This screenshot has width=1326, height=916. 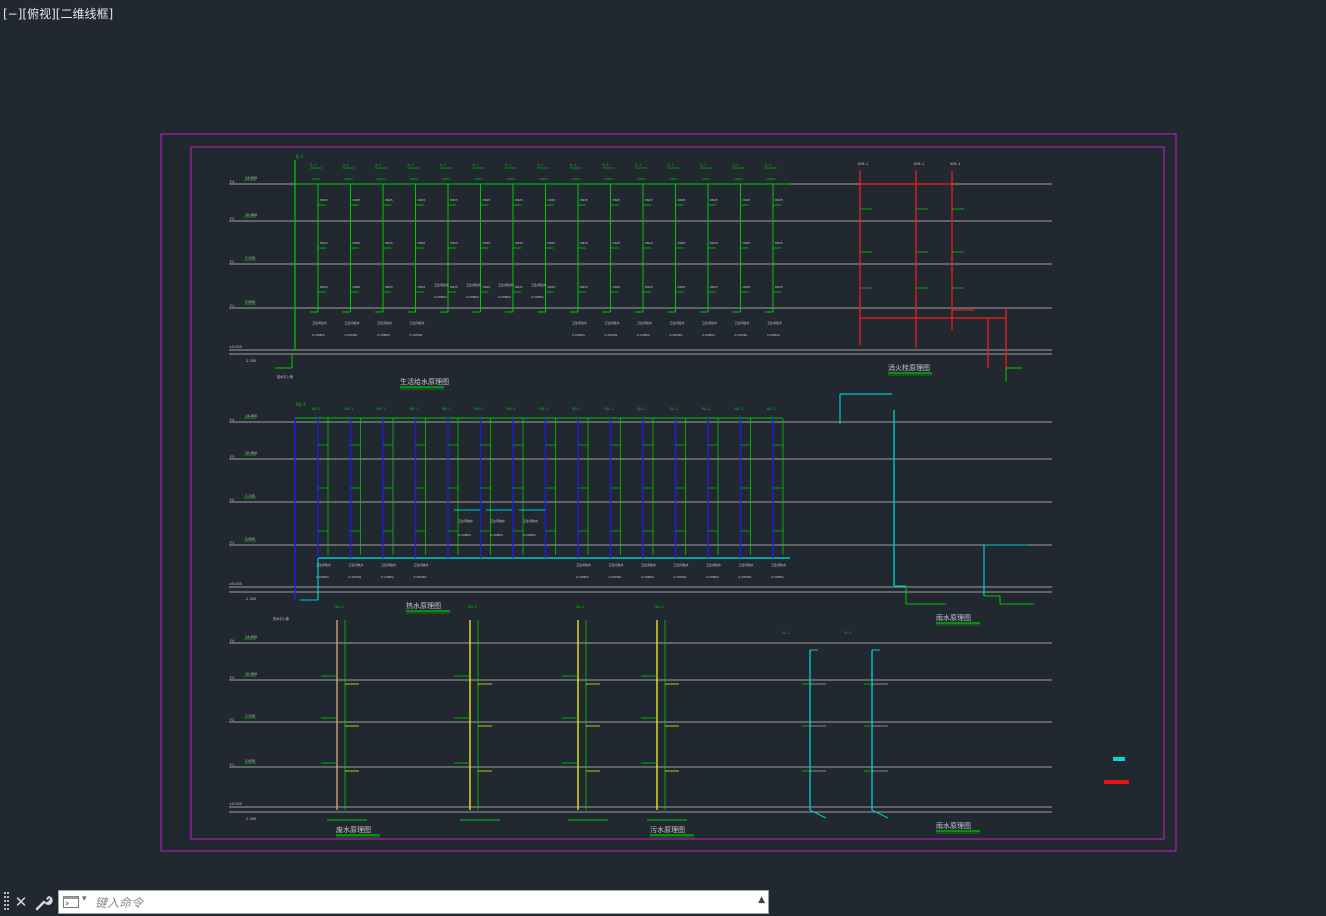 What do you see at coordinates (281, 618) in the screenshot?
I see `note-text: 热水引入管` at bounding box center [281, 618].